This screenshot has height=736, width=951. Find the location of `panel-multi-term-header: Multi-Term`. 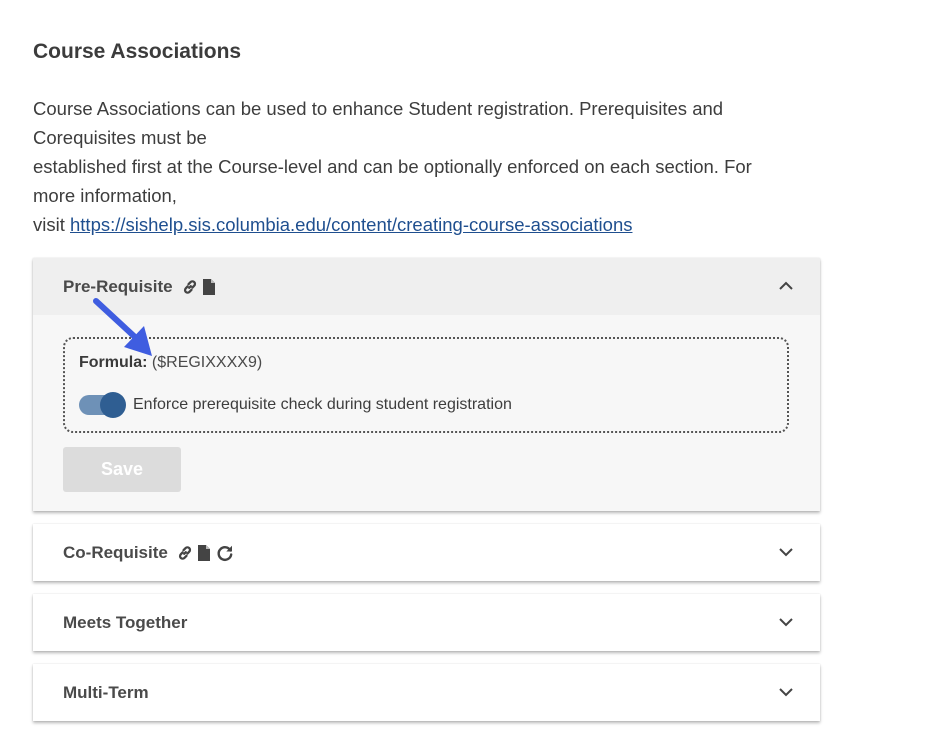

panel-multi-term-header: Multi-Term is located at coordinates (426, 692).